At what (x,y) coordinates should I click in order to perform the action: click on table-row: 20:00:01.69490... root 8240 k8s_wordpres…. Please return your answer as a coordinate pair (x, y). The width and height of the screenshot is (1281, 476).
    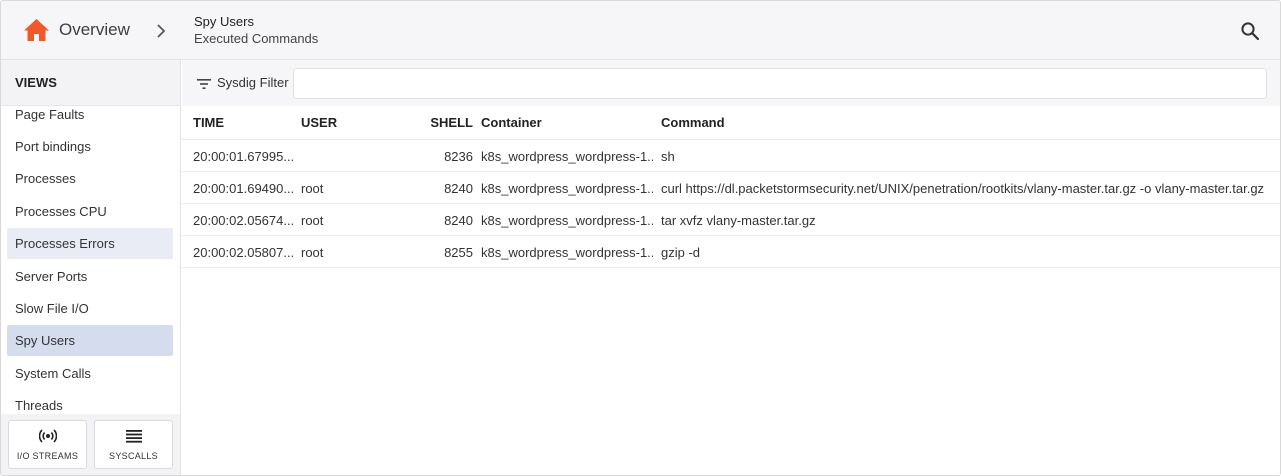
    Looking at the image, I should click on (731, 188).